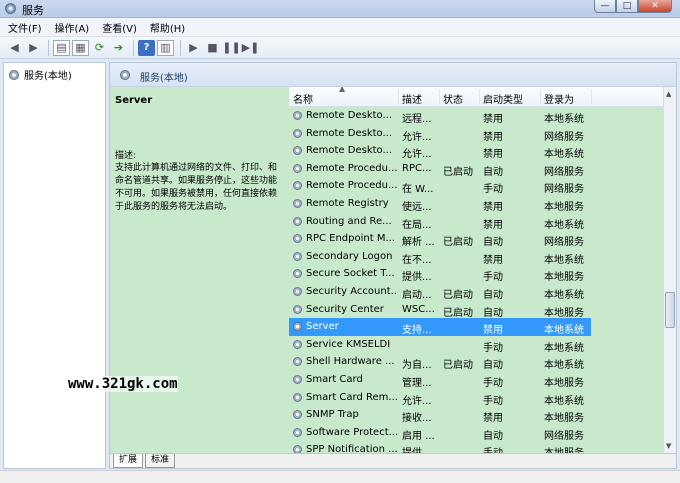 The image size is (680, 483). I want to click on column-startup-type: 启动类型, so click(503, 98).